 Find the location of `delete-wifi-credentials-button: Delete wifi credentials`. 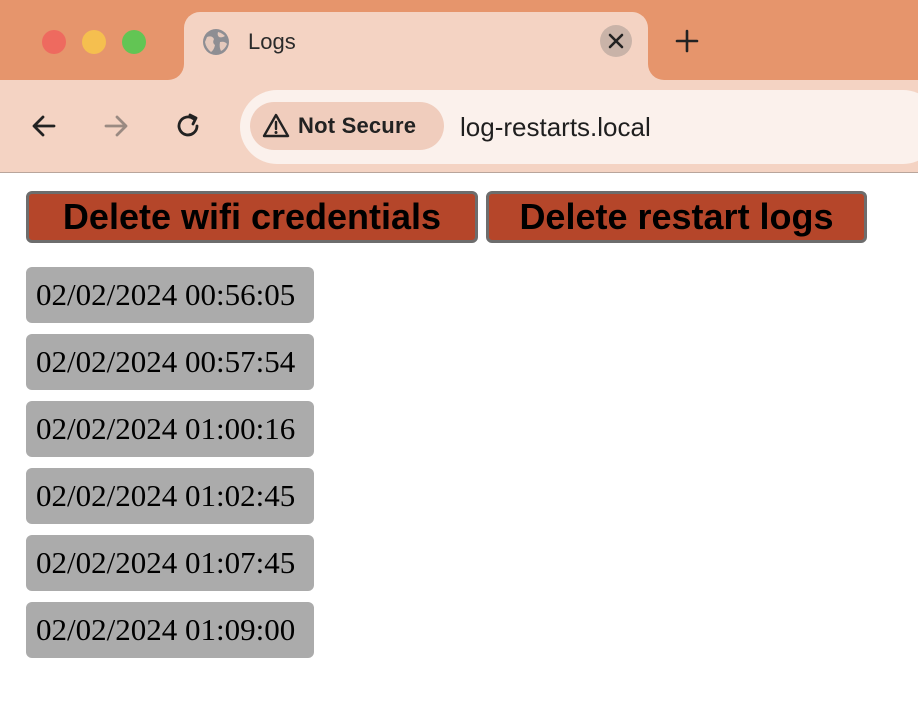

delete-wifi-credentials-button: Delete wifi credentials is located at coordinates (252, 217).